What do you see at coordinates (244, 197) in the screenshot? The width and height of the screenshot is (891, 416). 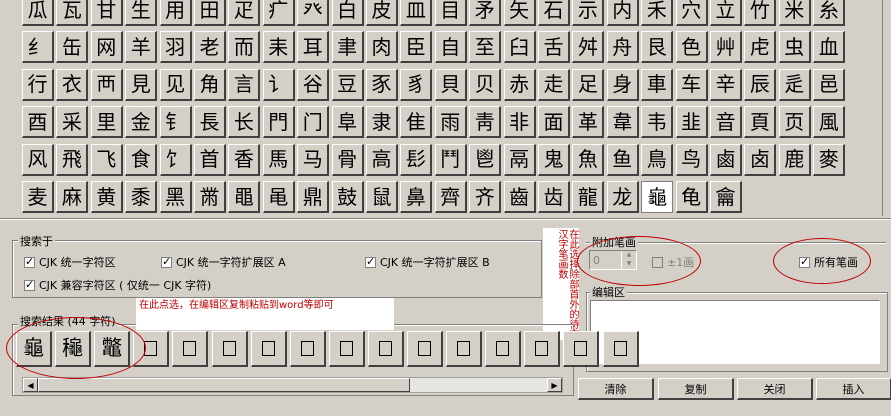 I see `radical-button: 黽` at bounding box center [244, 197].